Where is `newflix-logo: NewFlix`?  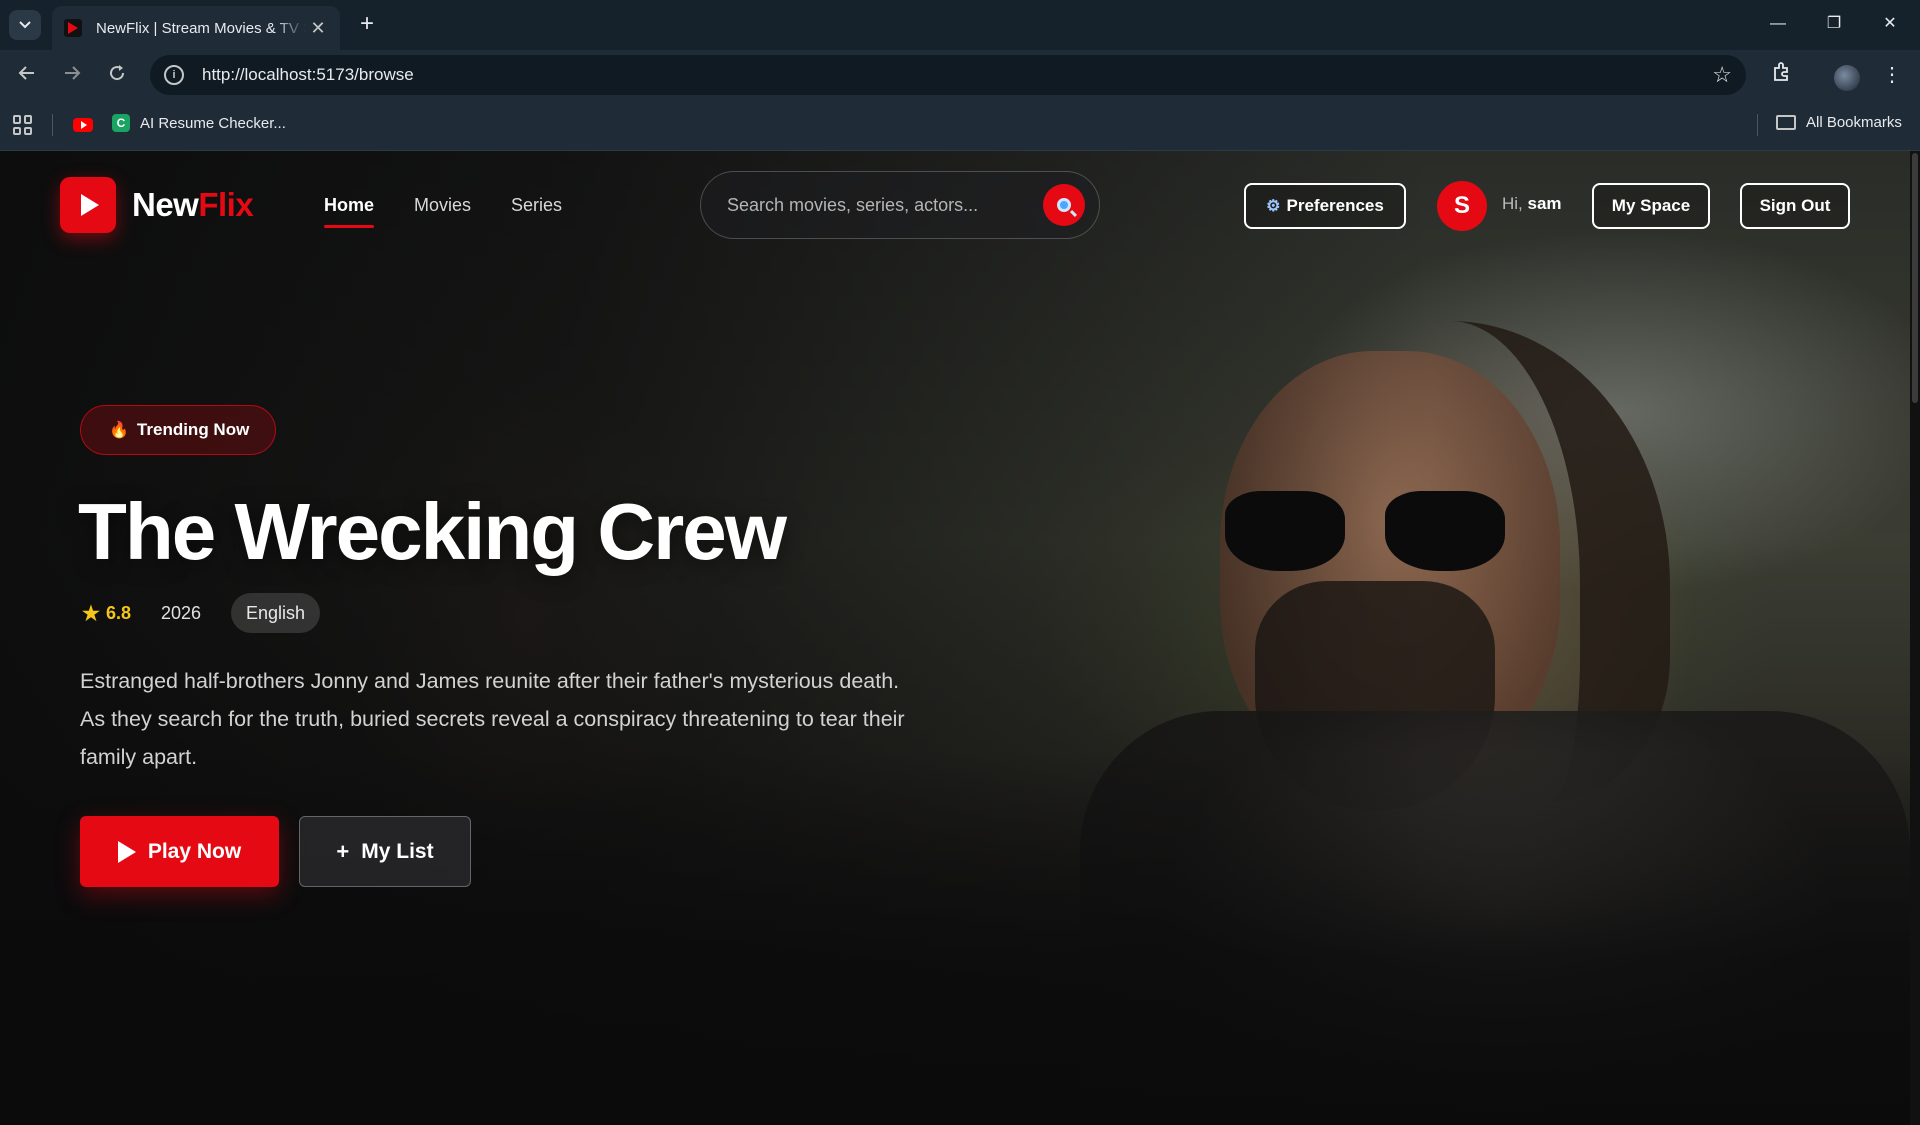 newflix-logo: NewFlix is located at coordinates (157, 205).